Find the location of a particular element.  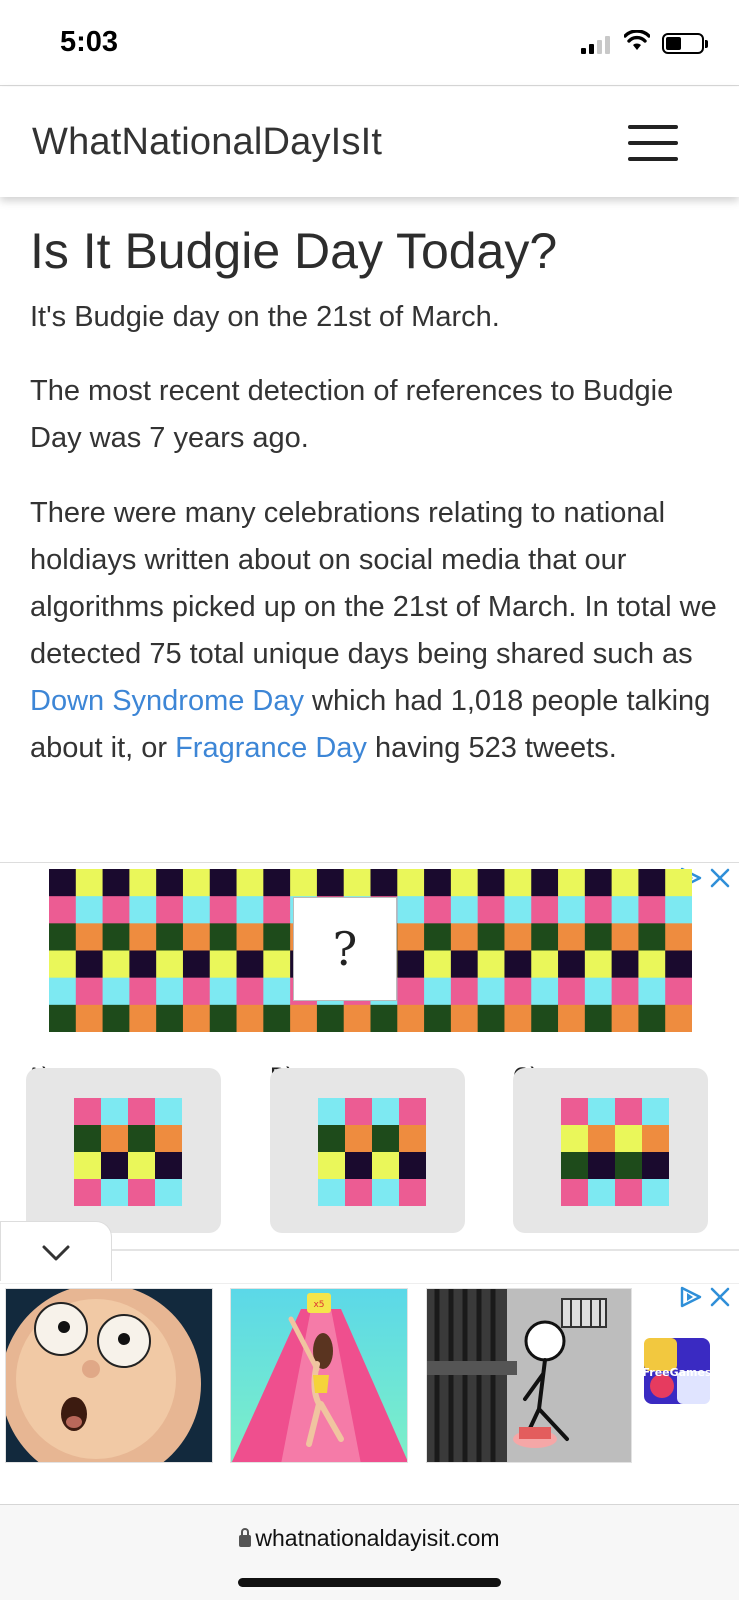

ad-controls is located at coordinates (705, 1297).